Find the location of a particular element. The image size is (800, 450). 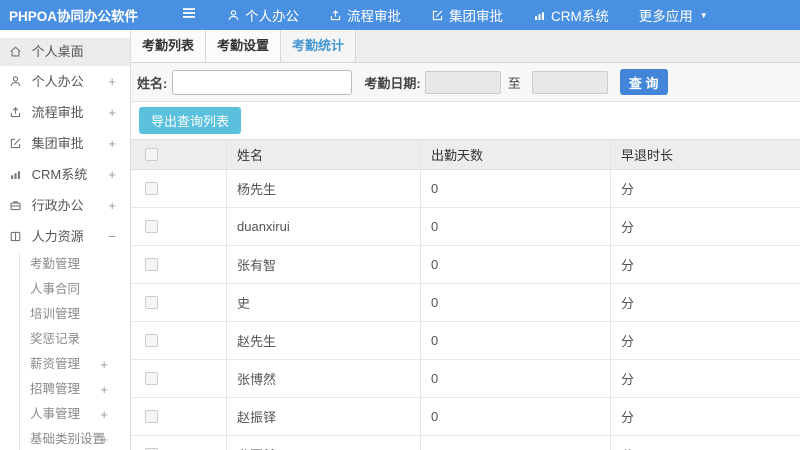

name-filter-input is located at coordinates (262, 82).